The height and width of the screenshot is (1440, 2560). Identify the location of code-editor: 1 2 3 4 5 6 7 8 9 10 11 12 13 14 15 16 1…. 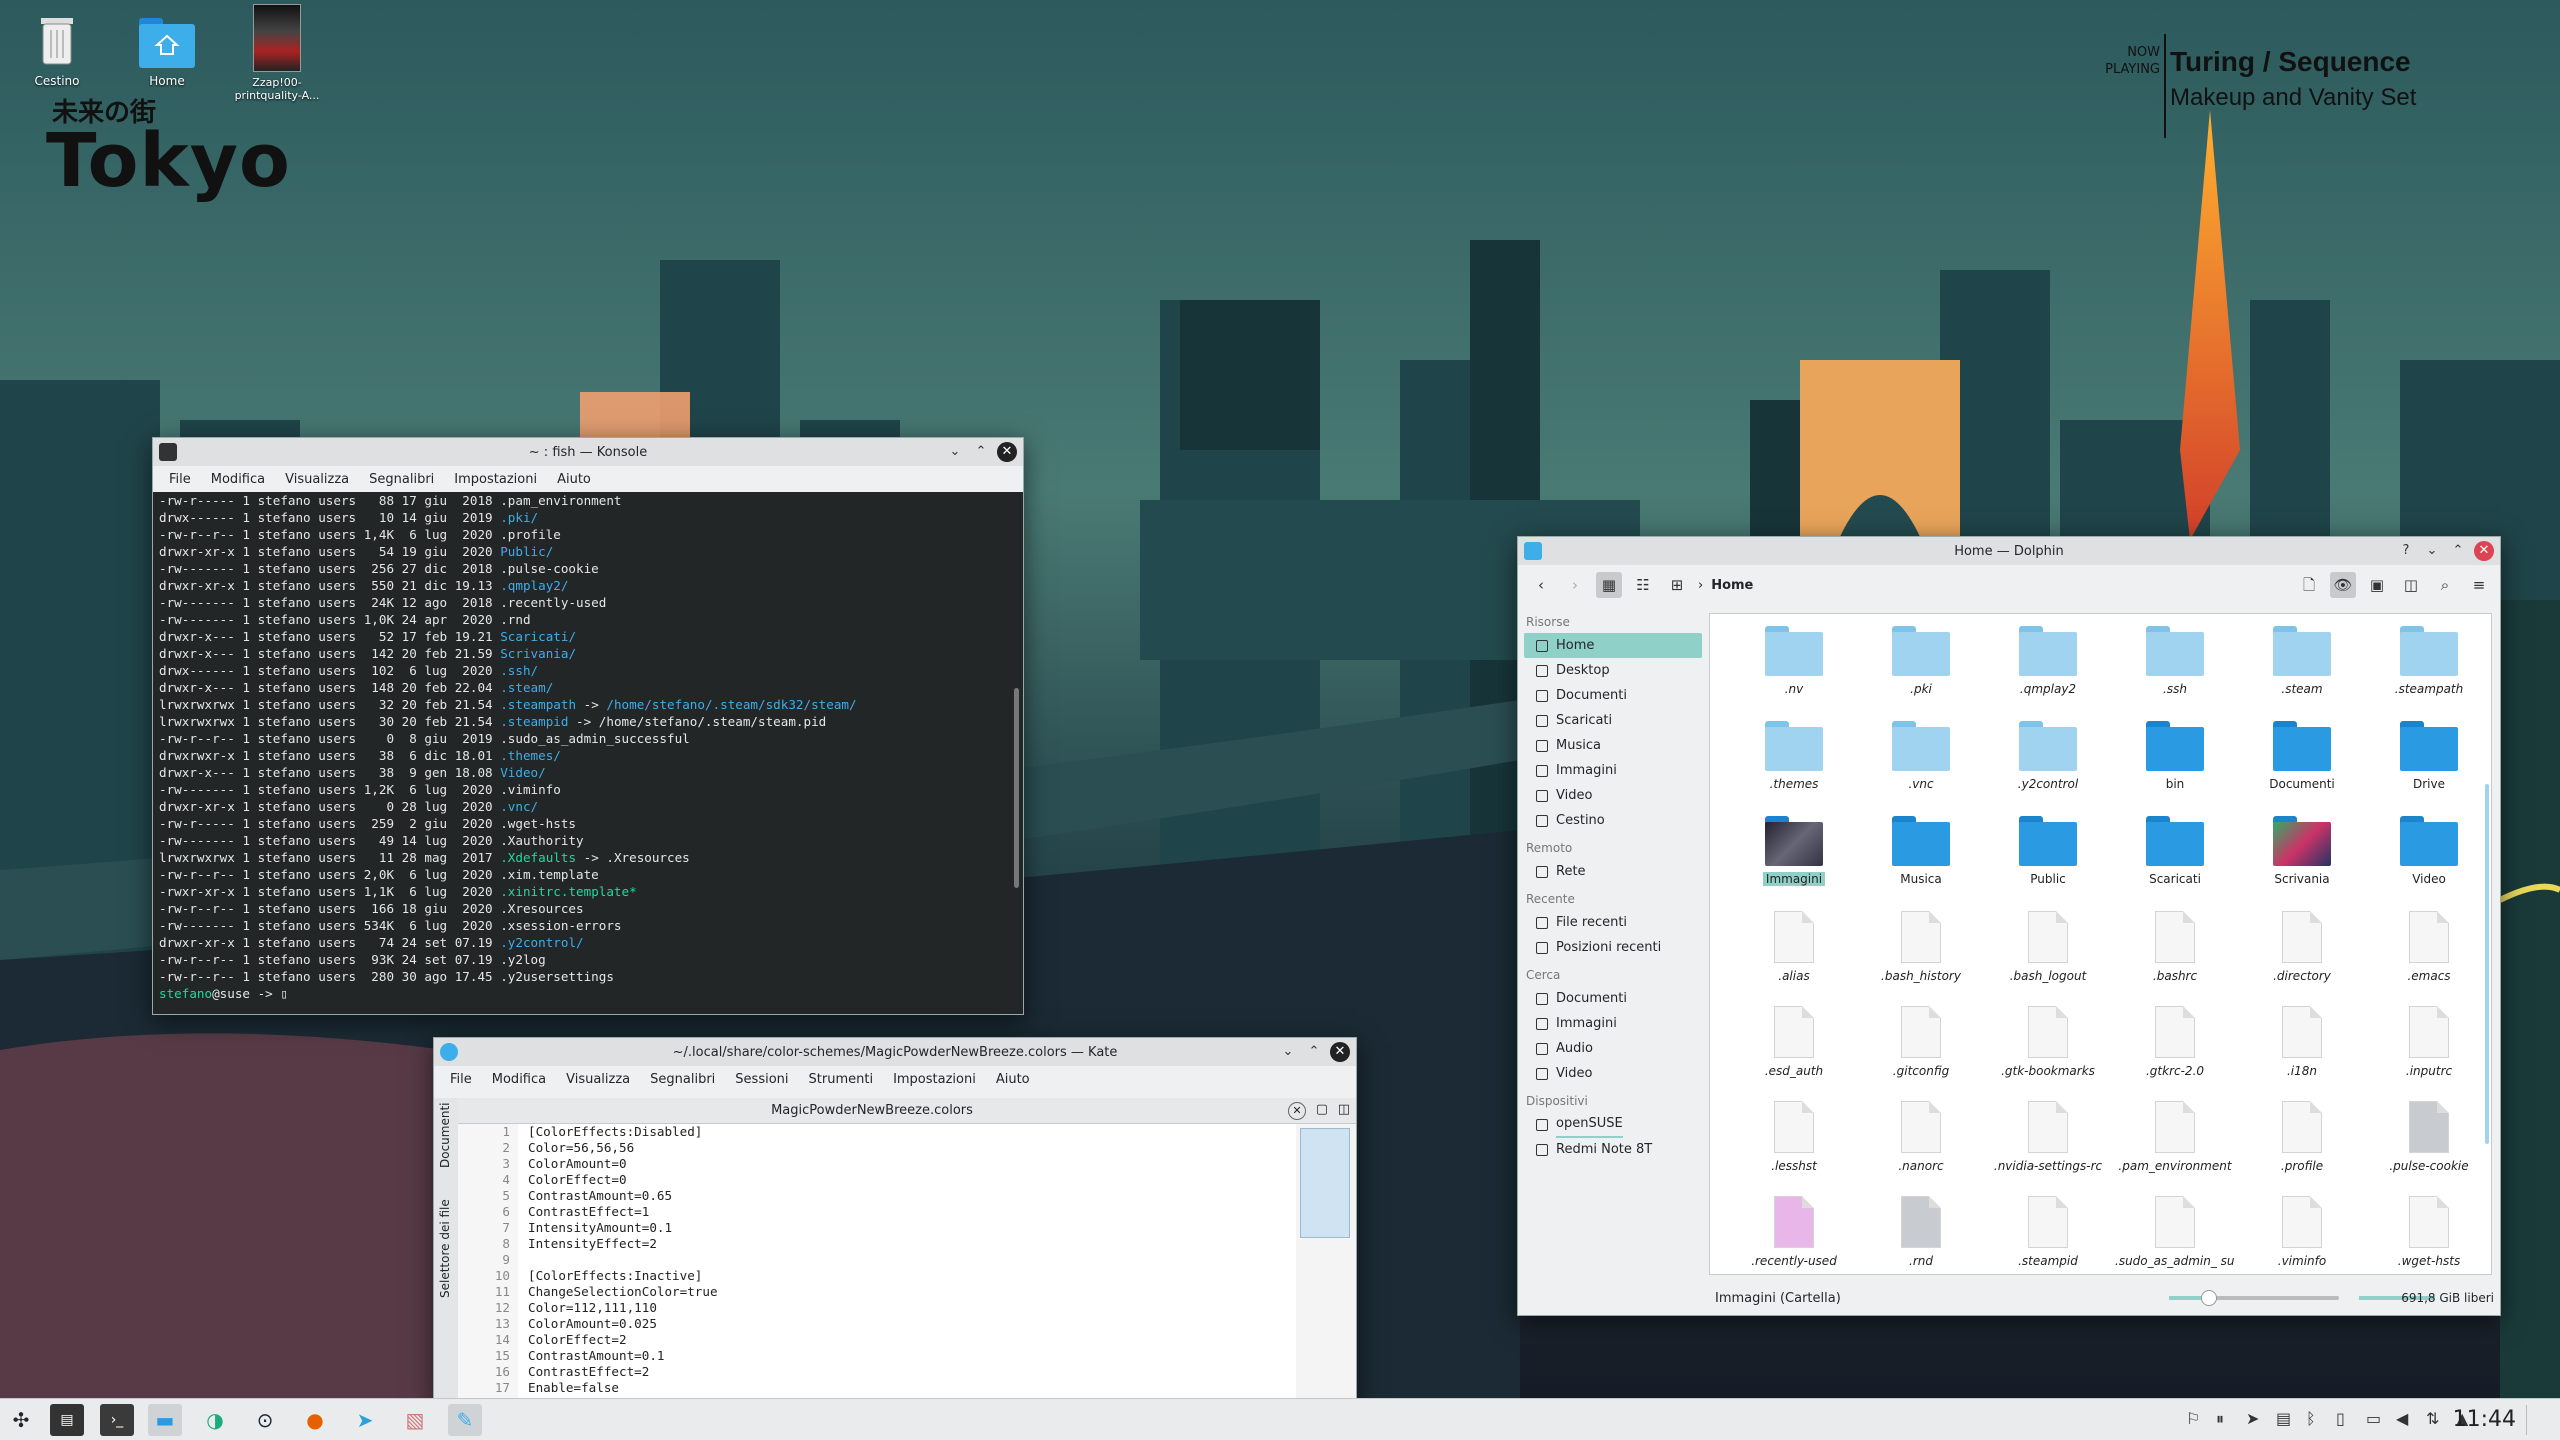
(907, 1264).